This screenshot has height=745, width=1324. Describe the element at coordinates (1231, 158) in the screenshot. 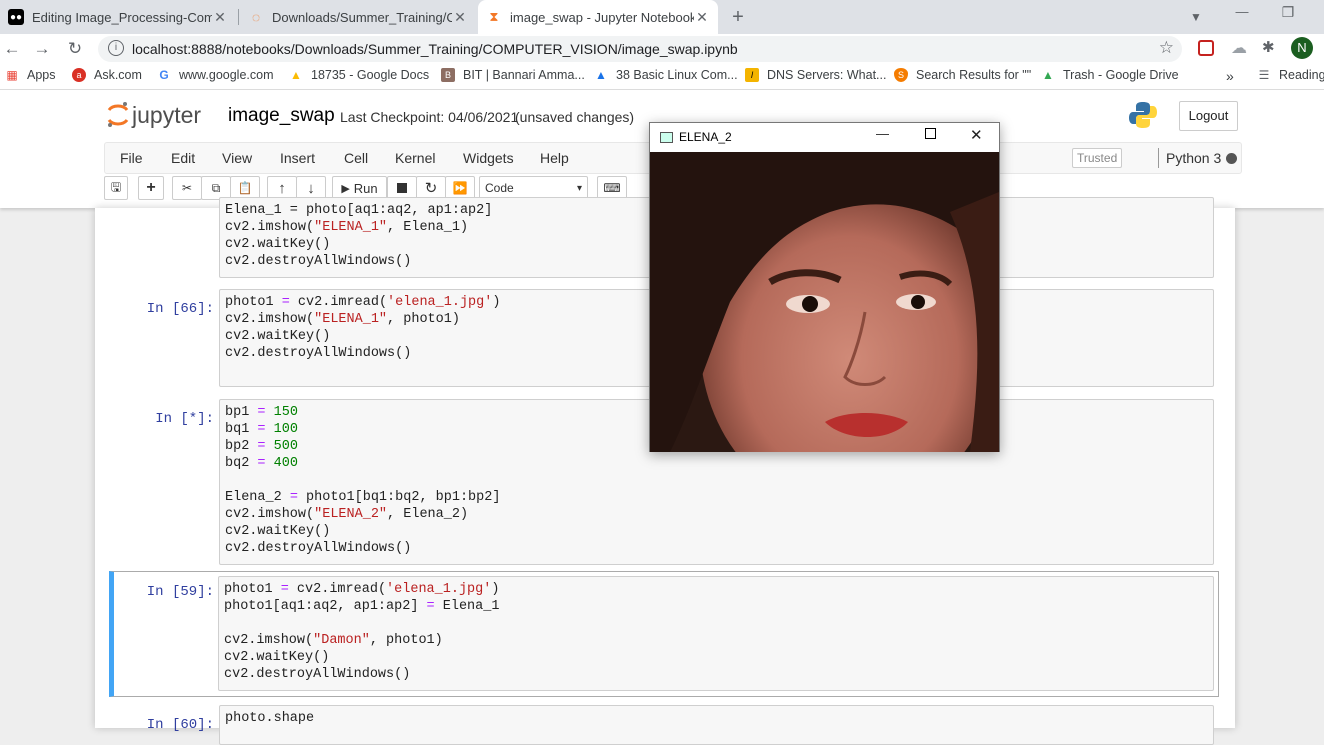

I see `kernel-busy-icon` at that location.